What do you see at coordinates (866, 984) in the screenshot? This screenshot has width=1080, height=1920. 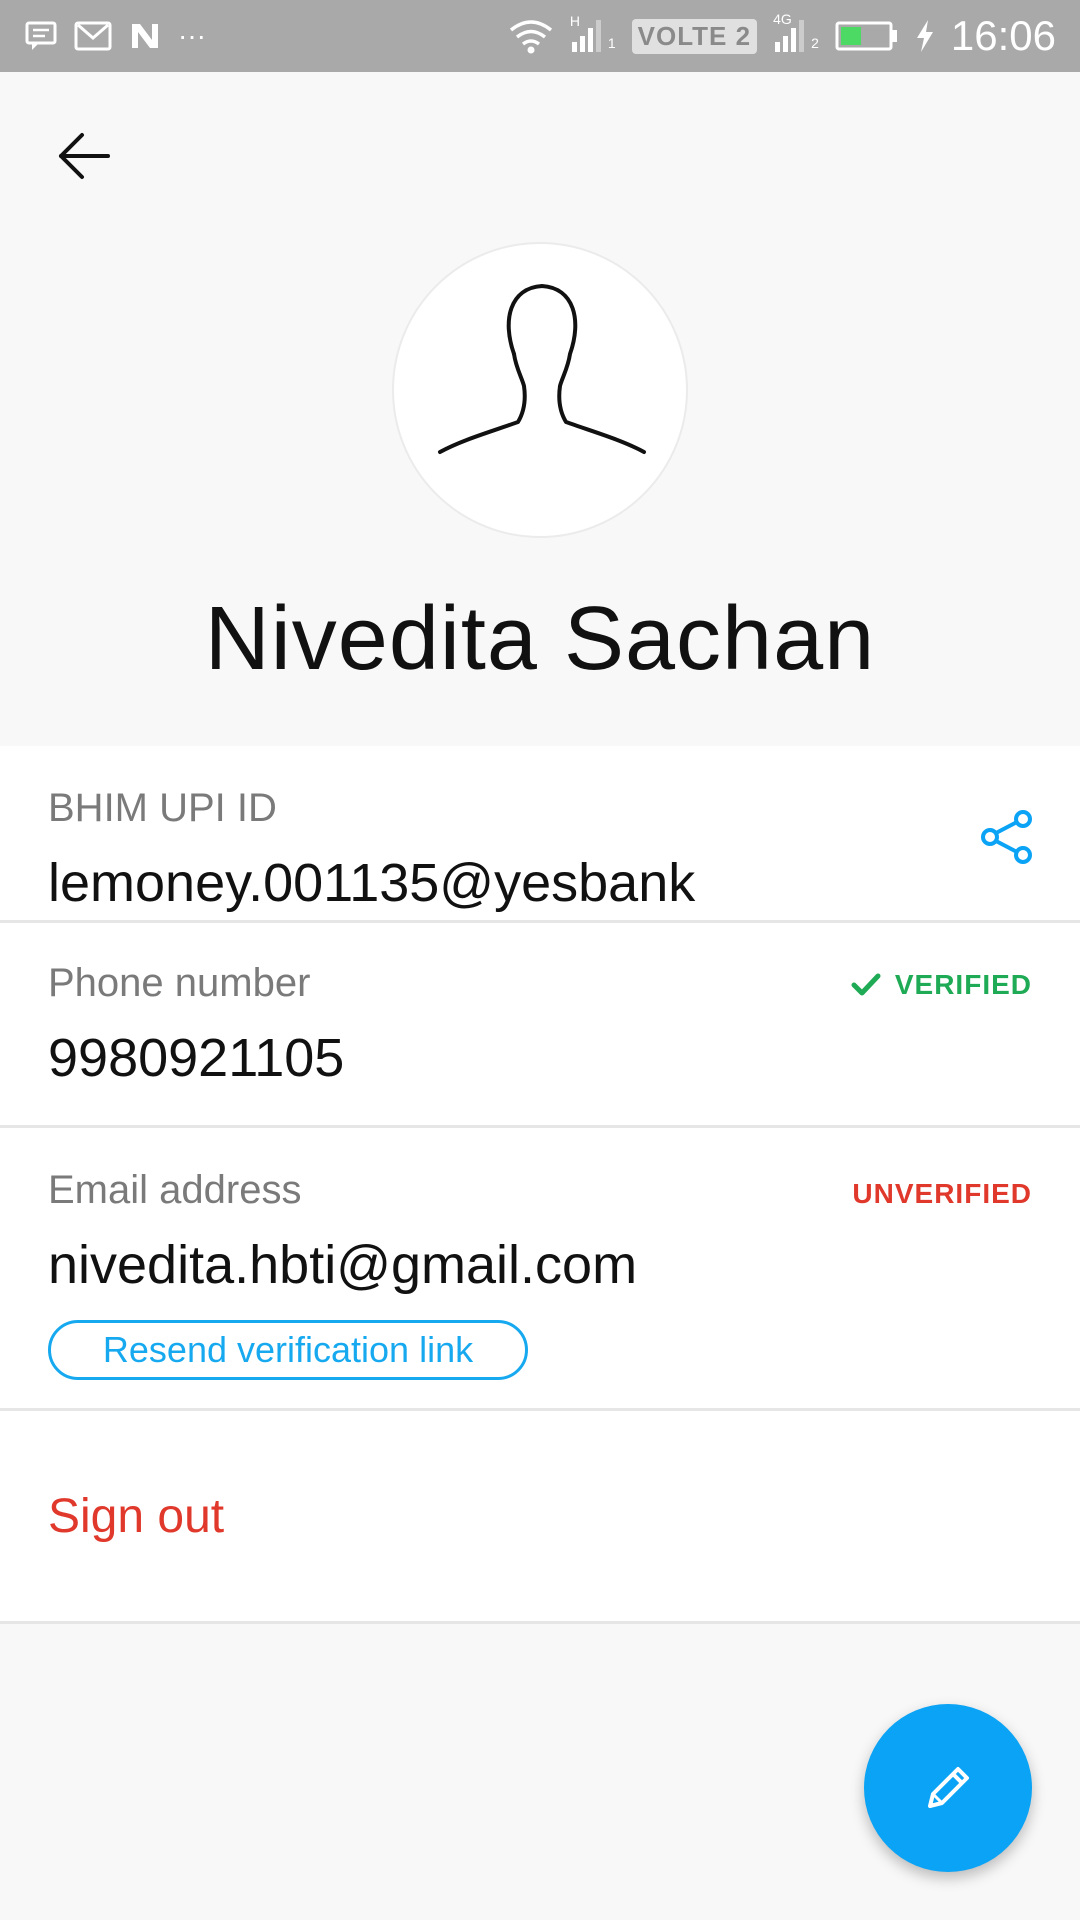 I see `checkmark-icon` at bounding box center [866, 984].